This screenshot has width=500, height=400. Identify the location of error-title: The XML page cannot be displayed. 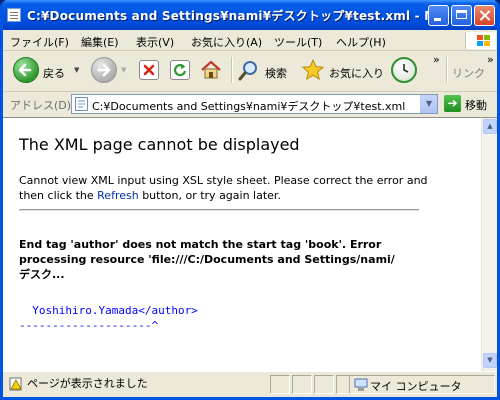
(159, 144).